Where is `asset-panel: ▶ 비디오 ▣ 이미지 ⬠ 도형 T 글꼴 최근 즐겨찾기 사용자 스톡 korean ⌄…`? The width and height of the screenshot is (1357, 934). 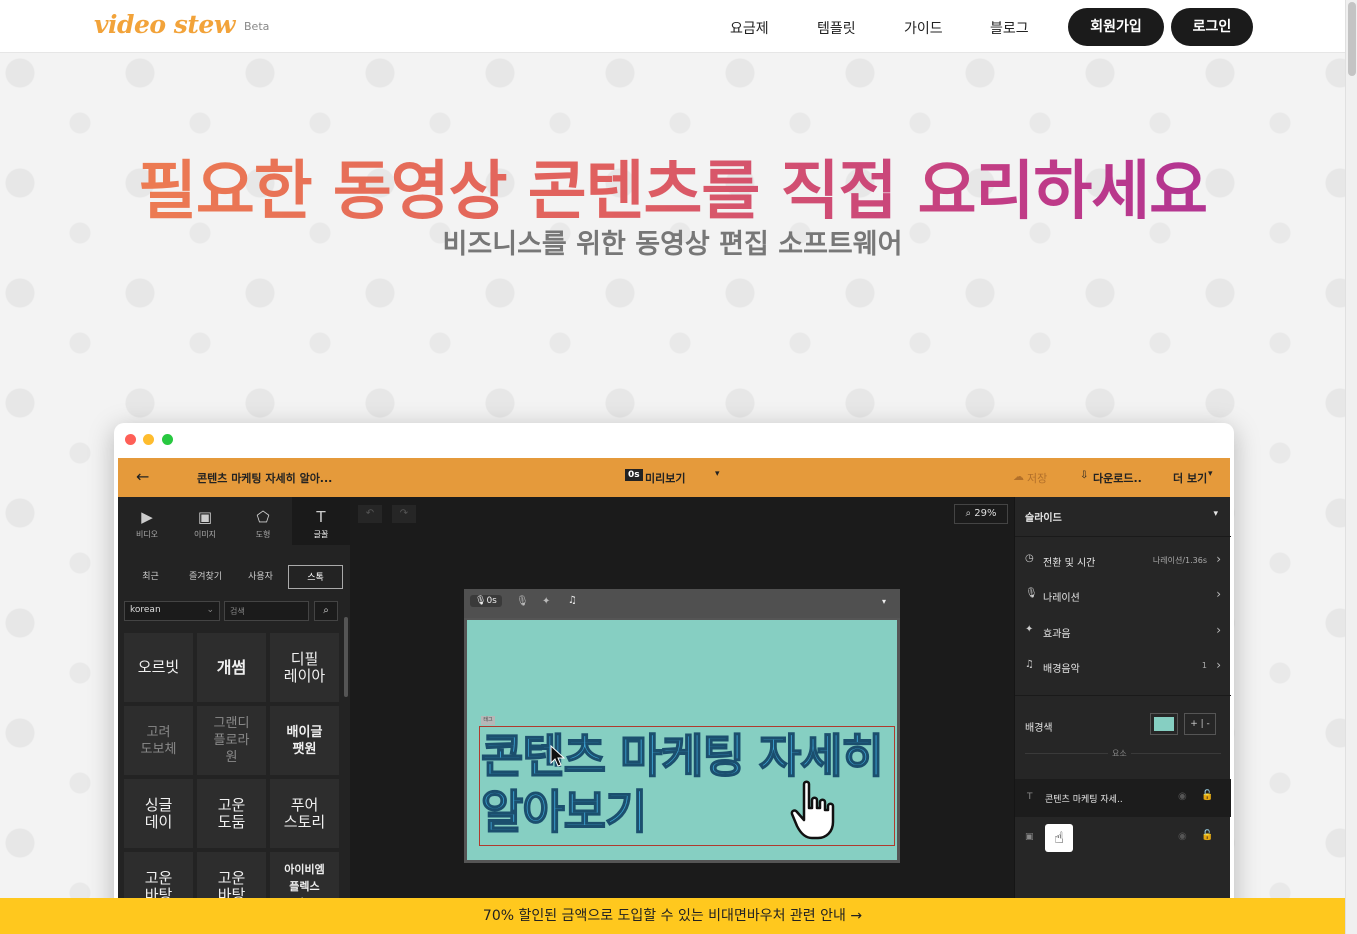 asset-panel: ▶ 비디오 ▣ 이미지 ⬠ 도형 T 글꼴 최근 즐겨찾기 사용자 스톡 korean ⌄… is located at coordinates (234, 715).